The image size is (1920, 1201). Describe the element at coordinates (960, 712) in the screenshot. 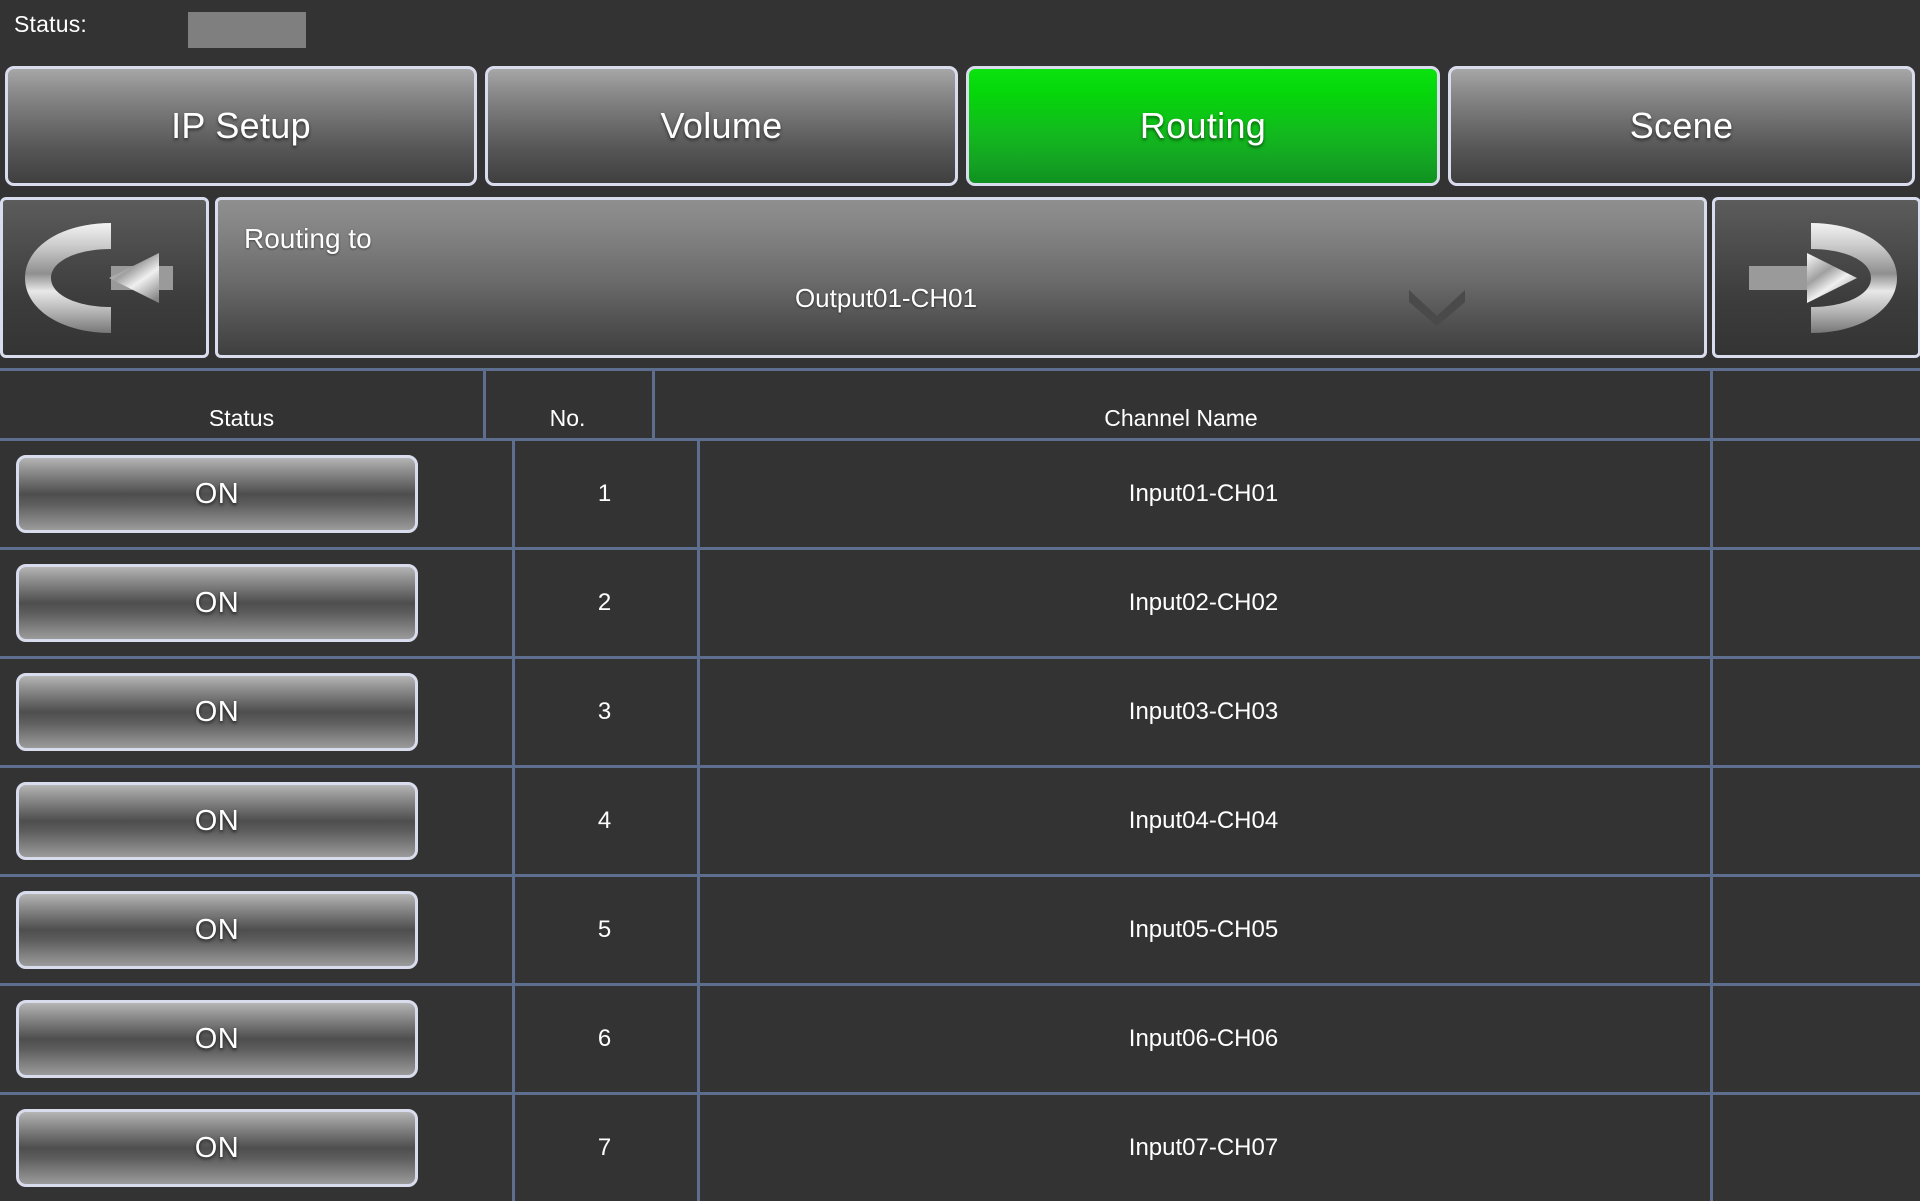

I see `table-row: ON 3 Input03-CH03` at that location.